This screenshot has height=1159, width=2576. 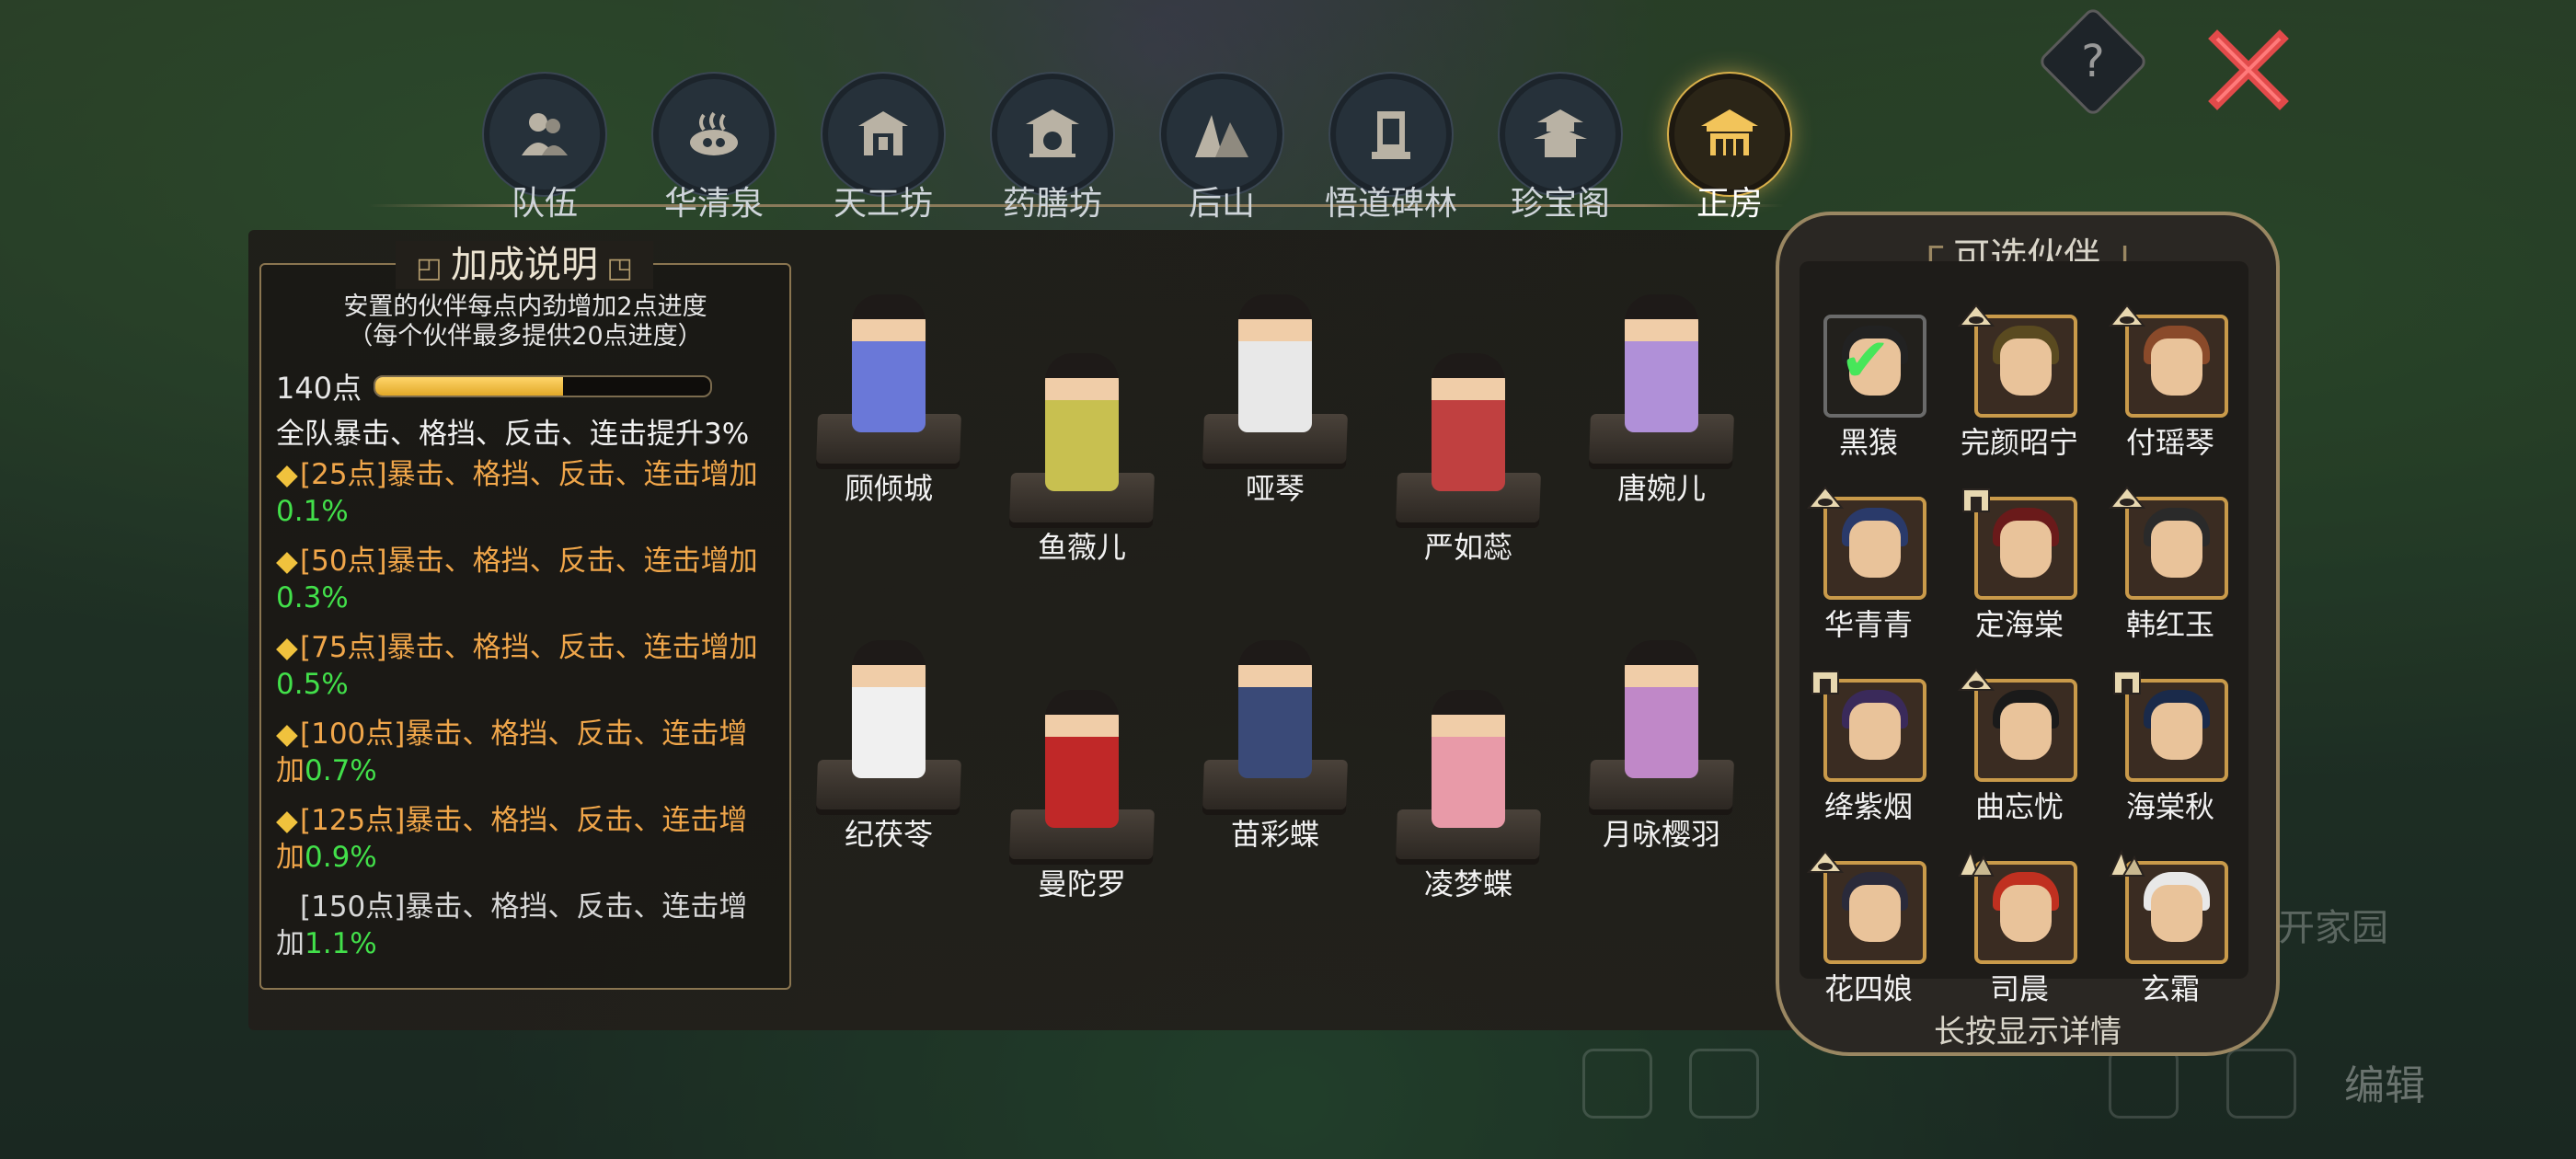 What do you see at coordinates (1729, 152) in the screenshot?
I see `tab-main-hall: 正房` at bounding box center [1729, 152].